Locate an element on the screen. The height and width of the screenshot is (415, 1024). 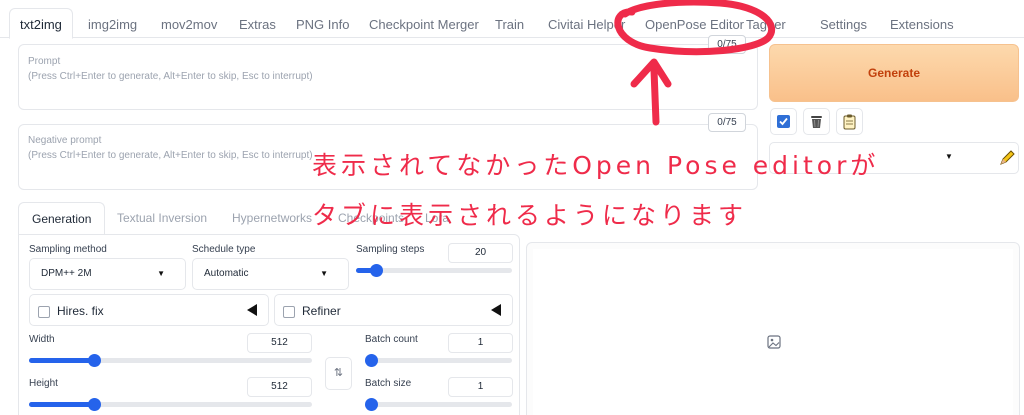
annotation-text-line1: 表示されてなかったOpen Pose editorが is located at coordinates (596, 165).